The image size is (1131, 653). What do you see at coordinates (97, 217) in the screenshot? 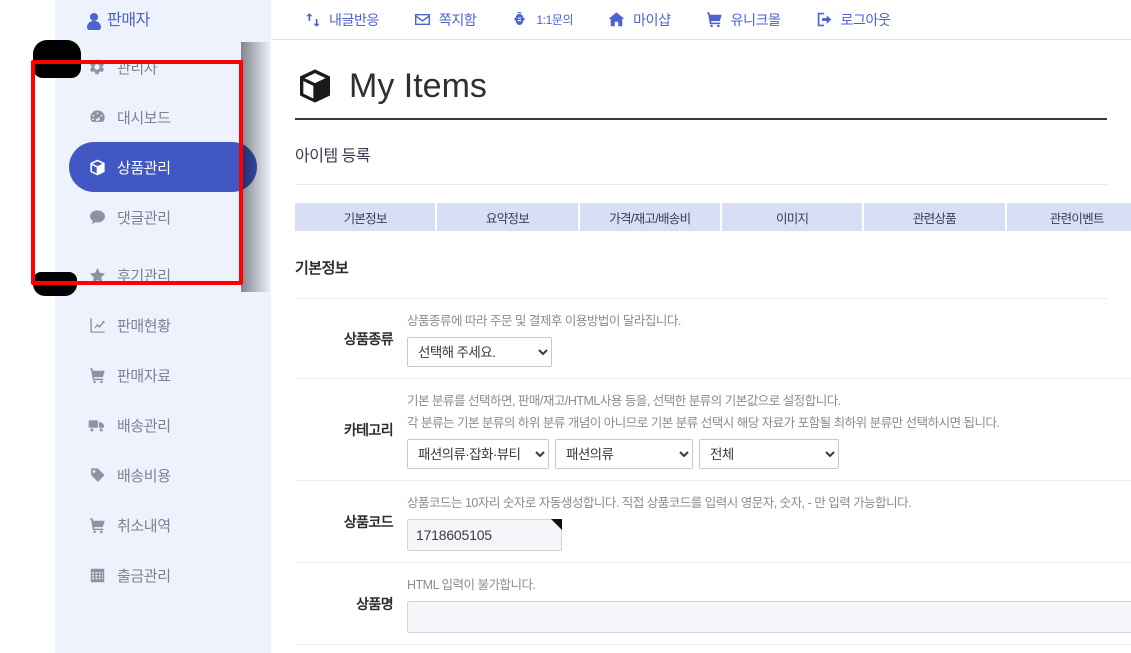
I see `comment-icon` at bounding box center [97, 217].